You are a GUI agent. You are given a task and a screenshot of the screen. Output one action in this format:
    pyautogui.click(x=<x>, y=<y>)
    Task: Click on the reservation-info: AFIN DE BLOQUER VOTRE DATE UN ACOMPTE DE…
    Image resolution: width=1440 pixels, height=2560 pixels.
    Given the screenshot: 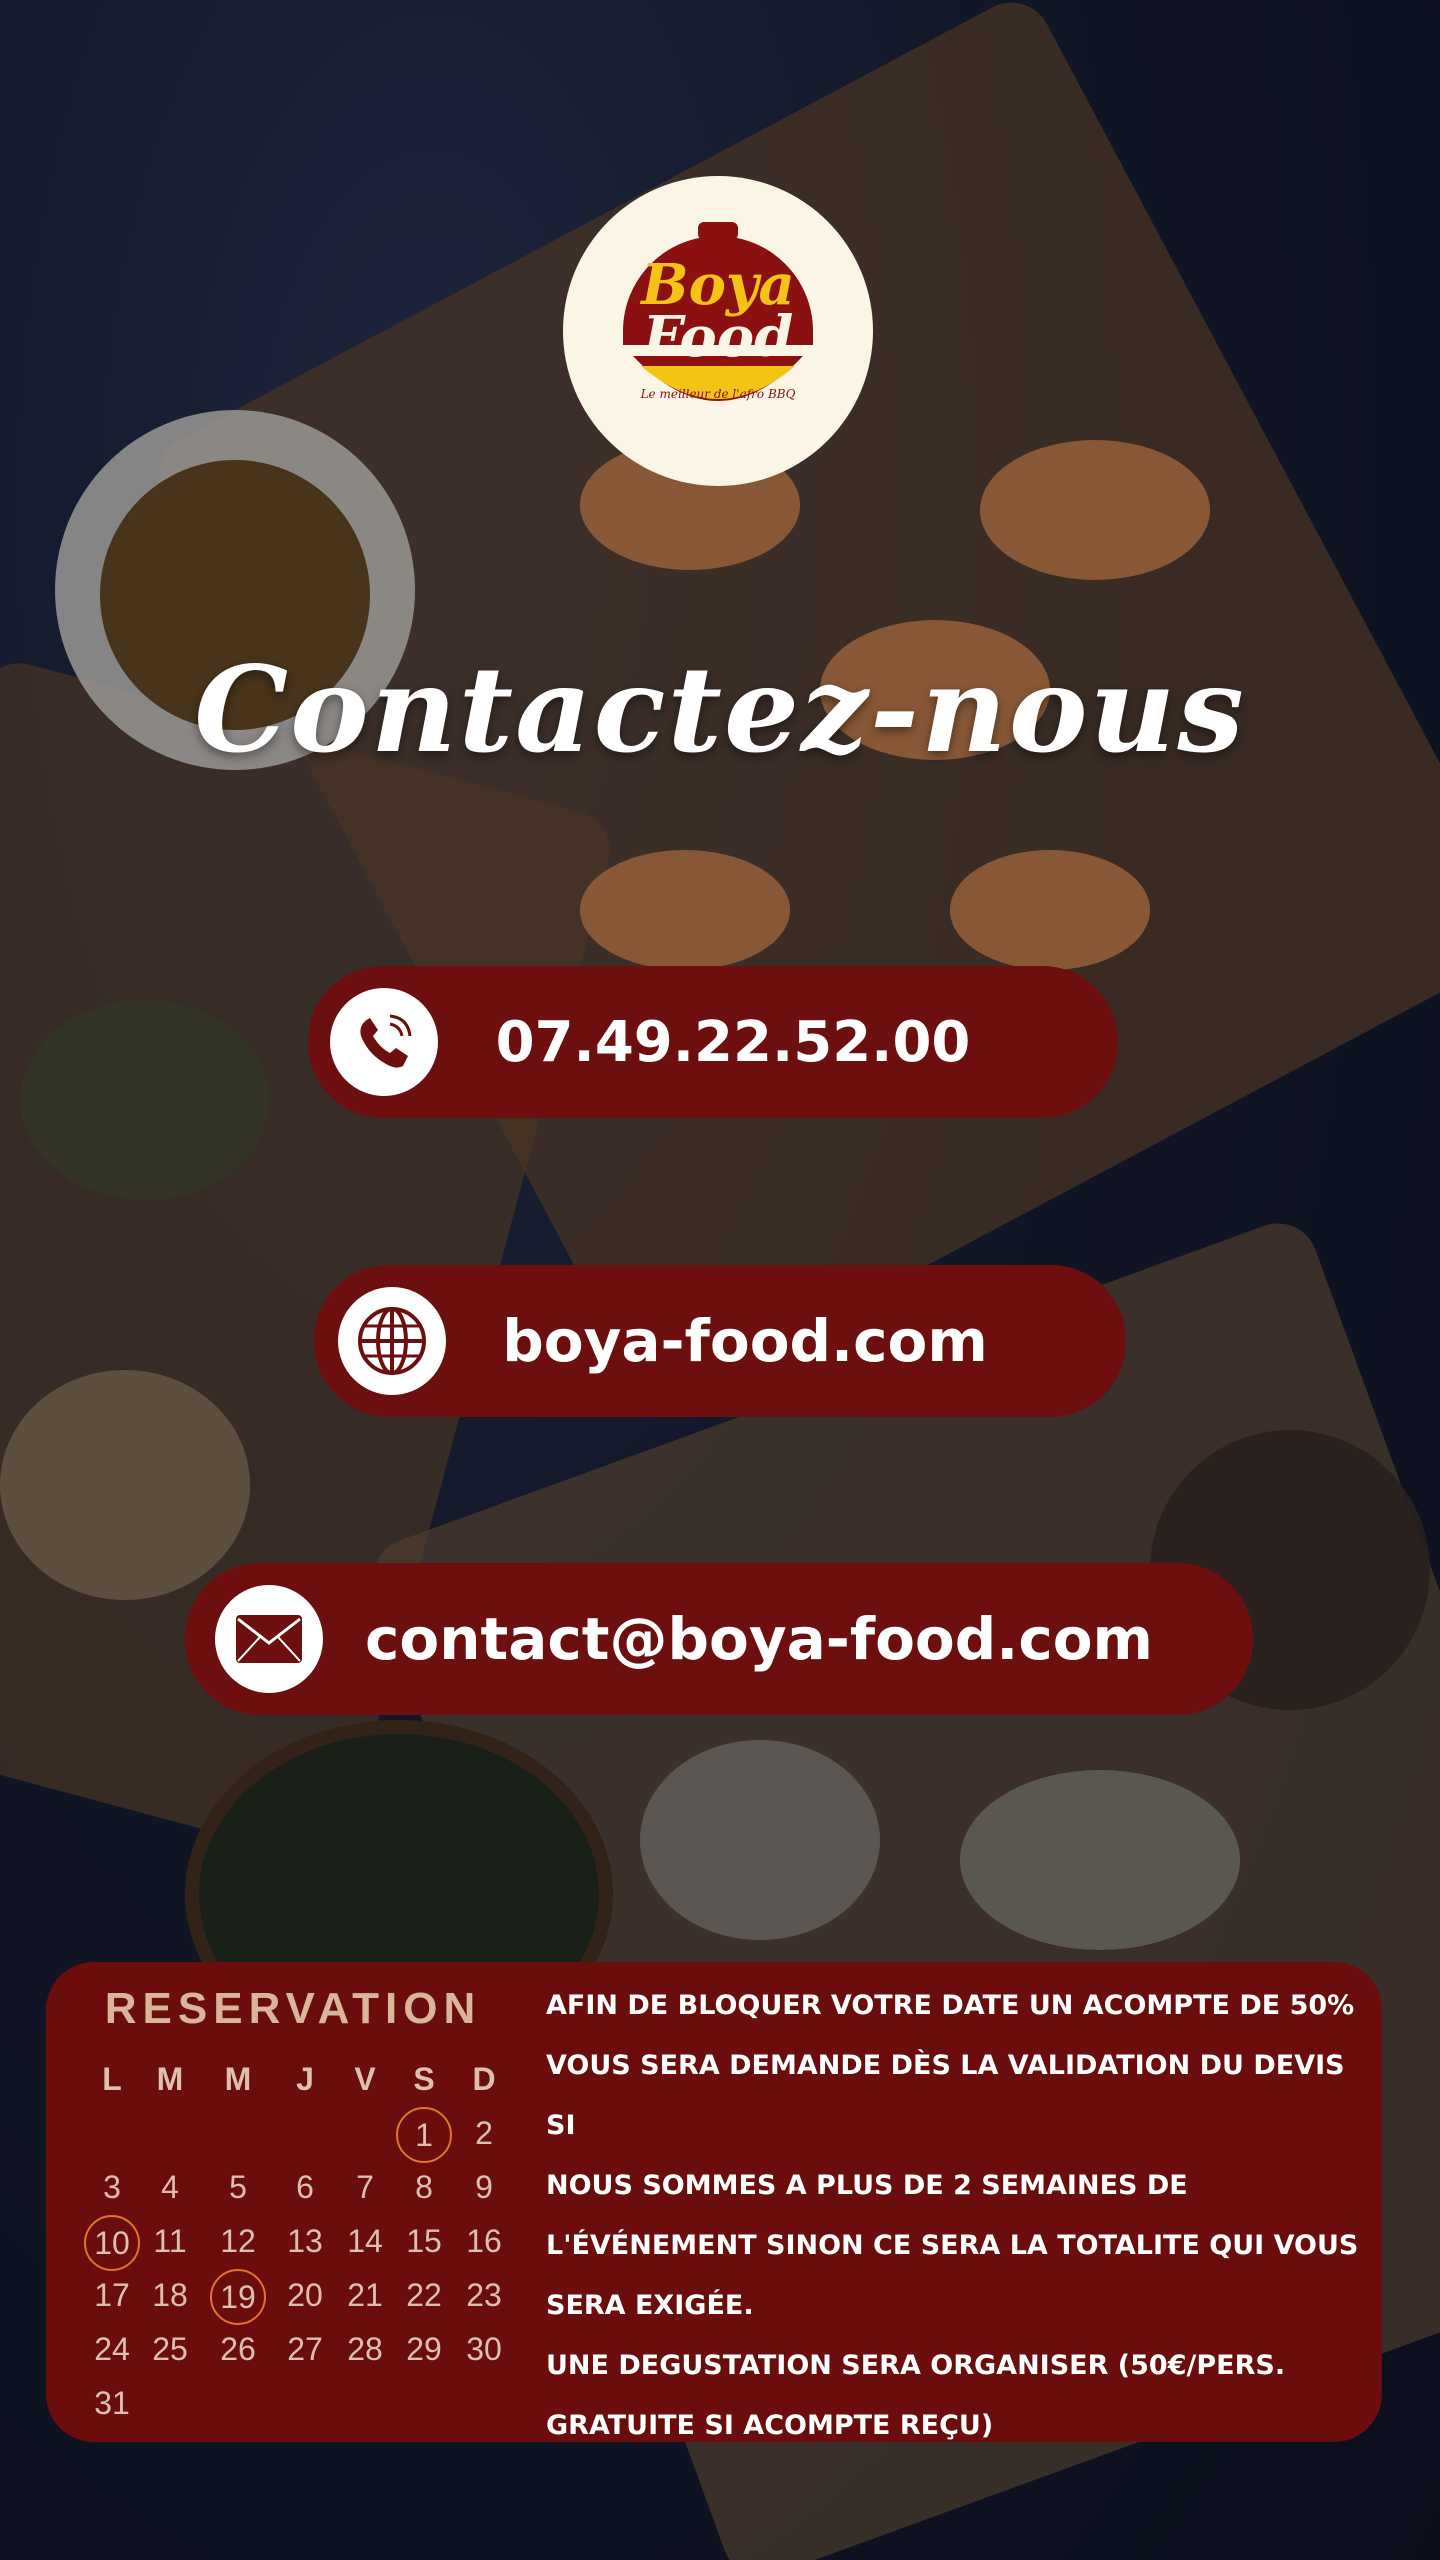 What is the action you would take?
    pyautogui.click(x=961, y=2216)
    